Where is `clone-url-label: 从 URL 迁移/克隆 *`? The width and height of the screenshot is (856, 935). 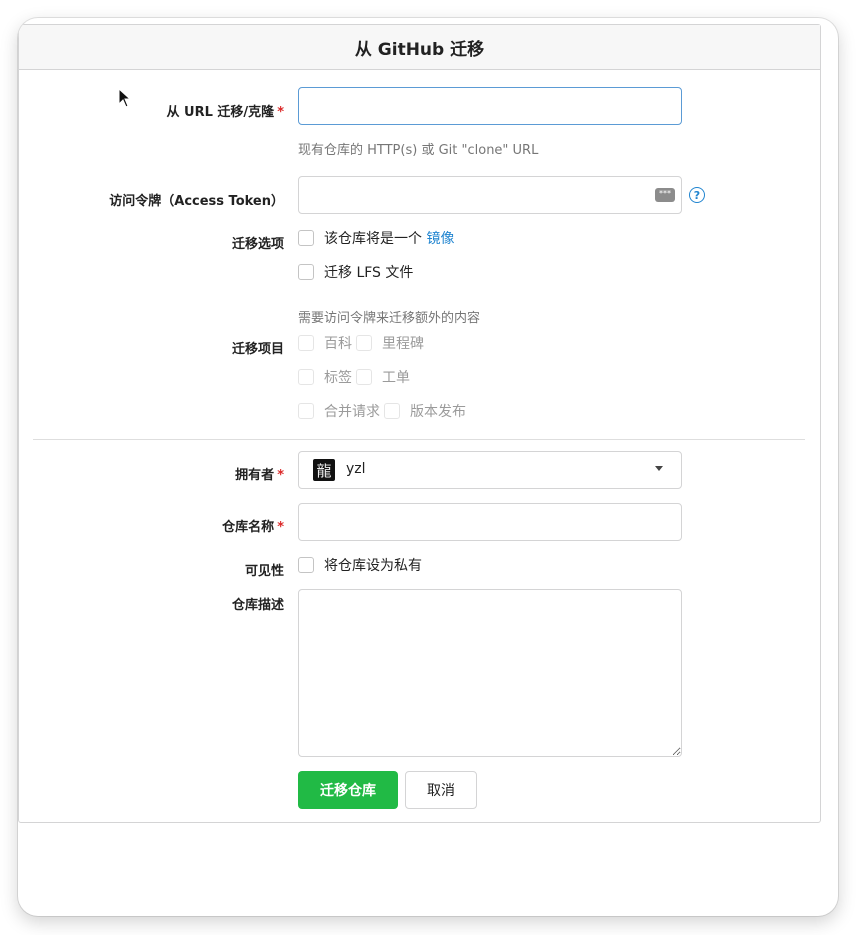 clone-url-label: 从 URL 迁移/克隆 * is located at coordinates (225, 110).